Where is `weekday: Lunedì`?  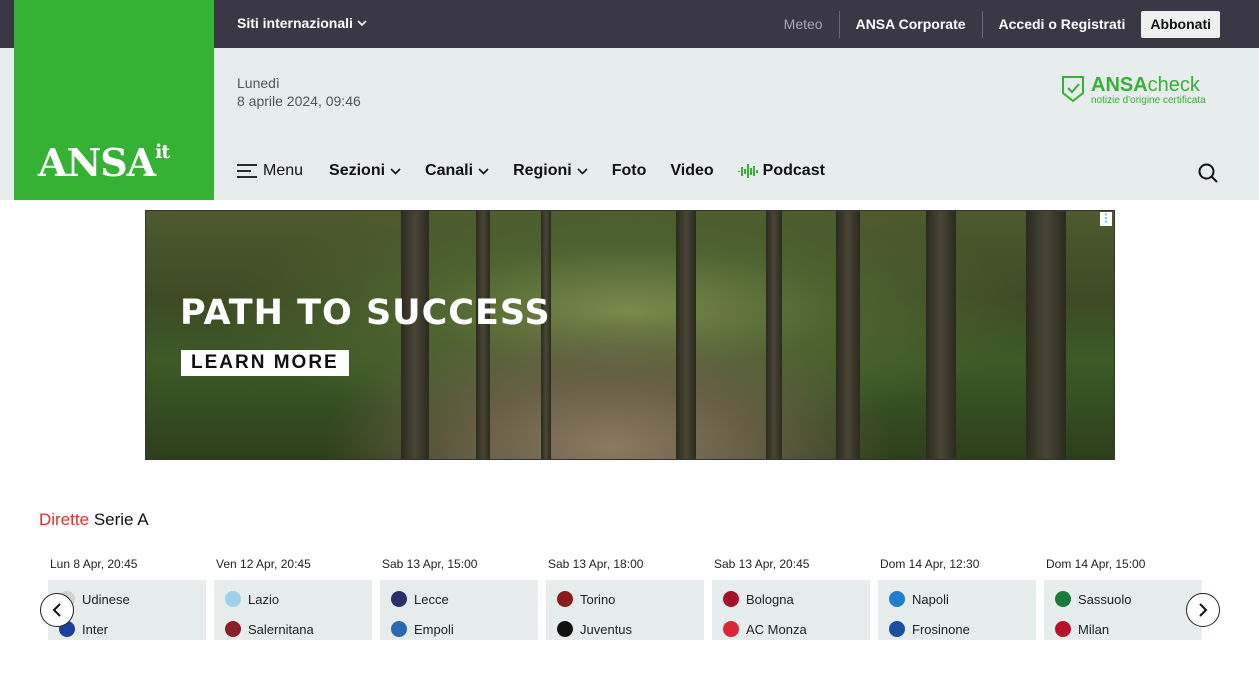
weekday: Lunedì is located at coordinates (258, 83).